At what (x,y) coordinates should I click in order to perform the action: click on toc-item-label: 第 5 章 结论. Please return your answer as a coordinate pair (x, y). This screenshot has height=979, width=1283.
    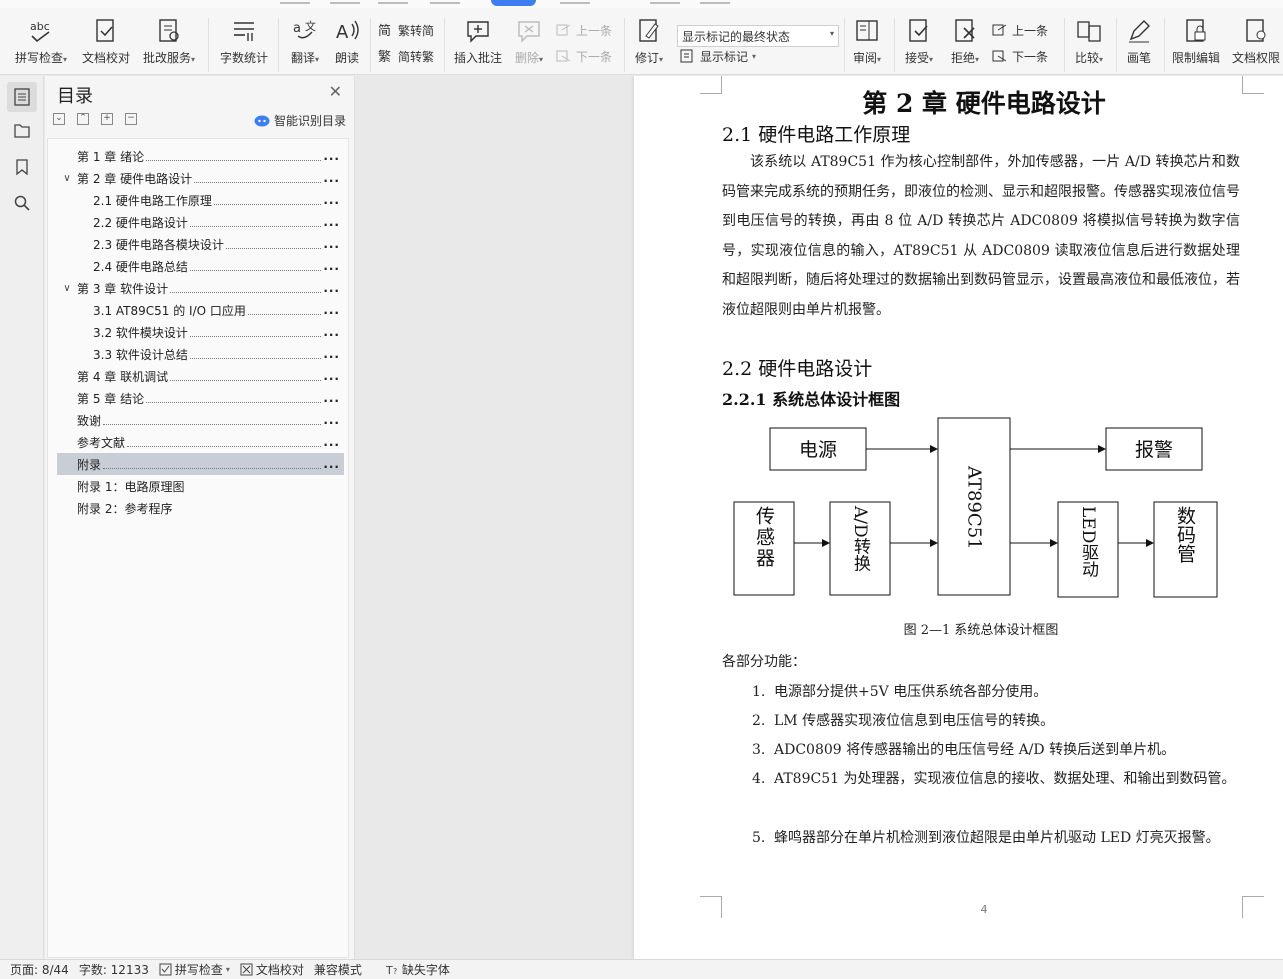
    Looking at the image, I should click on (111, 398).